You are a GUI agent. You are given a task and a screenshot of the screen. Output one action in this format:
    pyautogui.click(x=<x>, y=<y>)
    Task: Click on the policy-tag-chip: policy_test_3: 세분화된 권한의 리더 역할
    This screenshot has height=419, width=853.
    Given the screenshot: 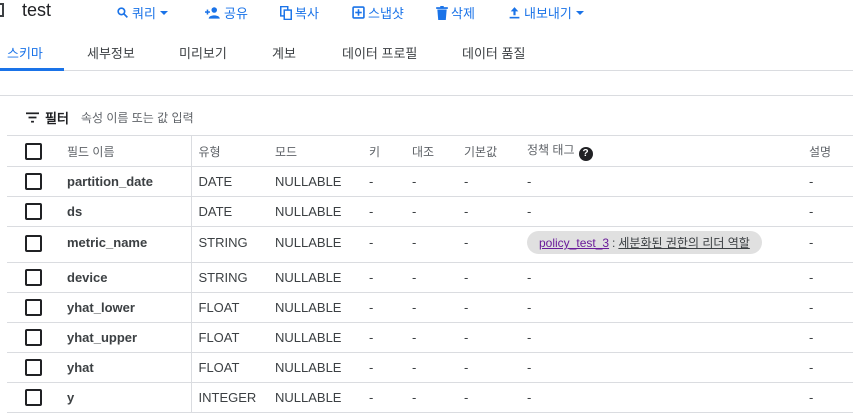 What is the action you would take?
    pyautogui.click(x=644, y=242)
    